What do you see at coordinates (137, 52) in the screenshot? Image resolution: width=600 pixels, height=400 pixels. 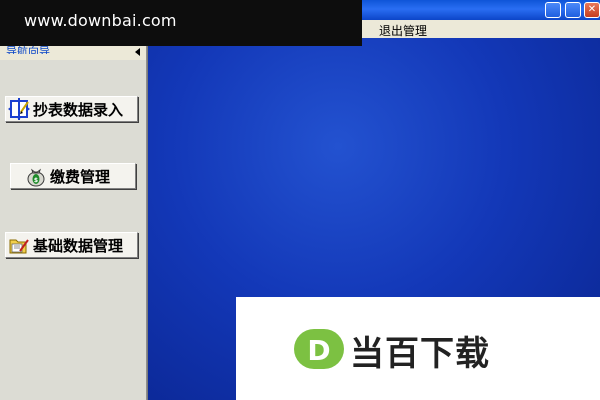 I see `collapse-arrow-icon` at bounding box center [137, 52].